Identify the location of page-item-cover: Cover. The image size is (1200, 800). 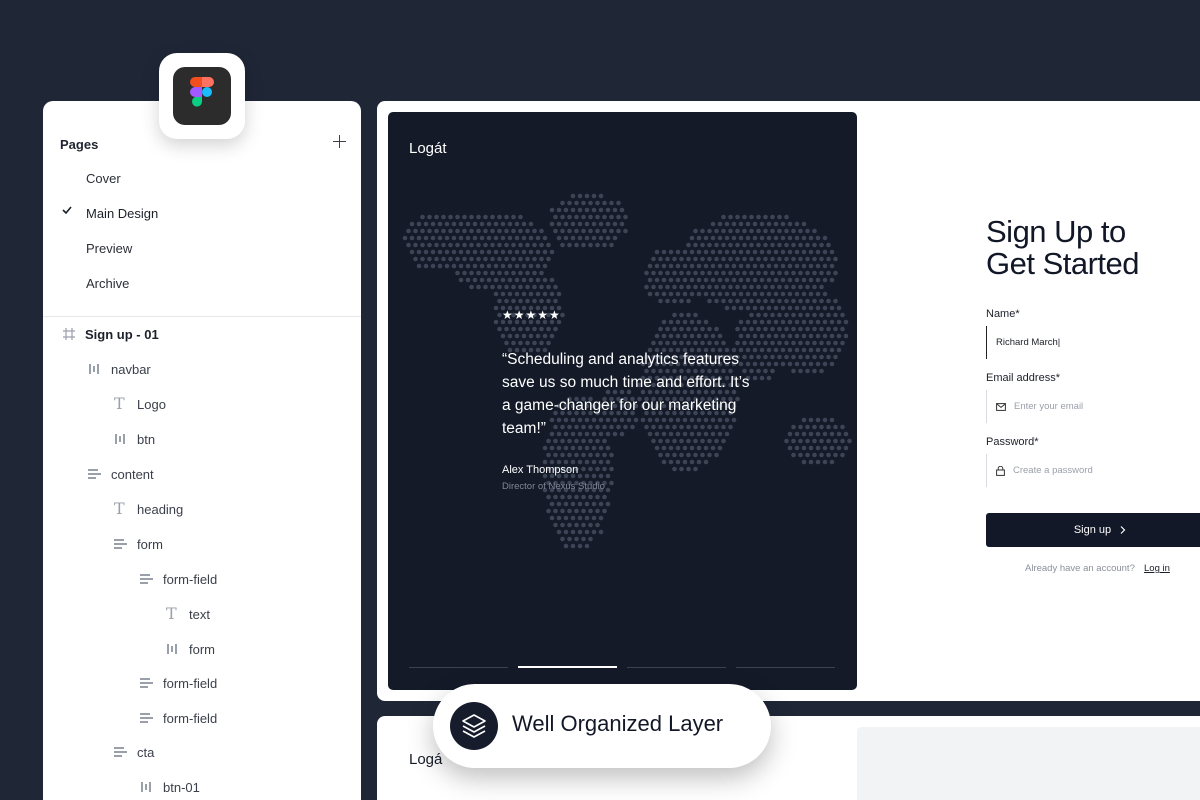
(103, 178).